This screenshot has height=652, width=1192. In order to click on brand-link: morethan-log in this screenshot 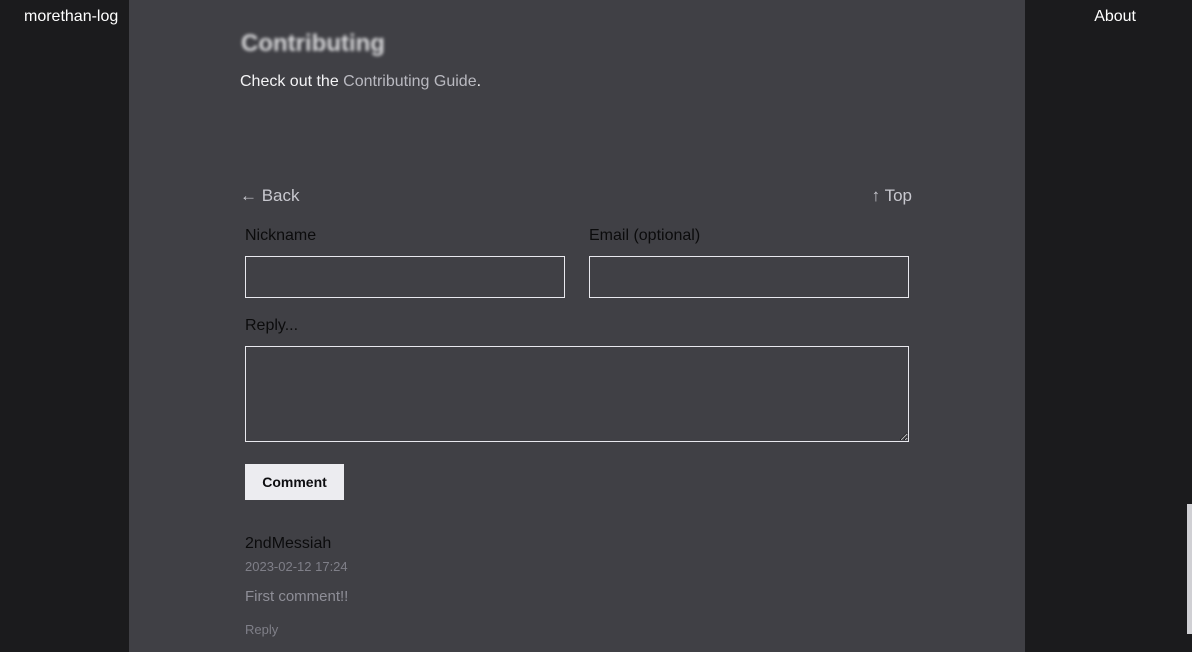, I will do `click(71, 17)`.